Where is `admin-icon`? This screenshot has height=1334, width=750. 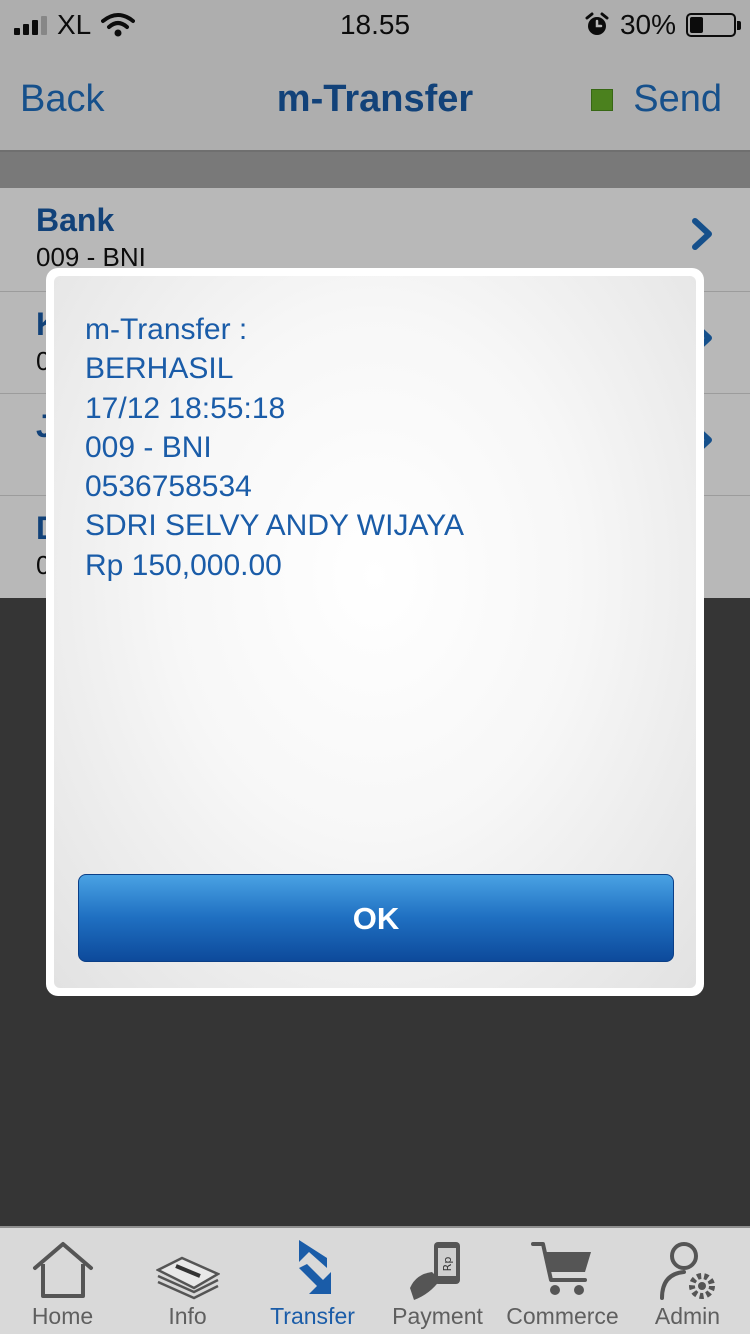 admin-icon is located at coordinates (687, 1271).